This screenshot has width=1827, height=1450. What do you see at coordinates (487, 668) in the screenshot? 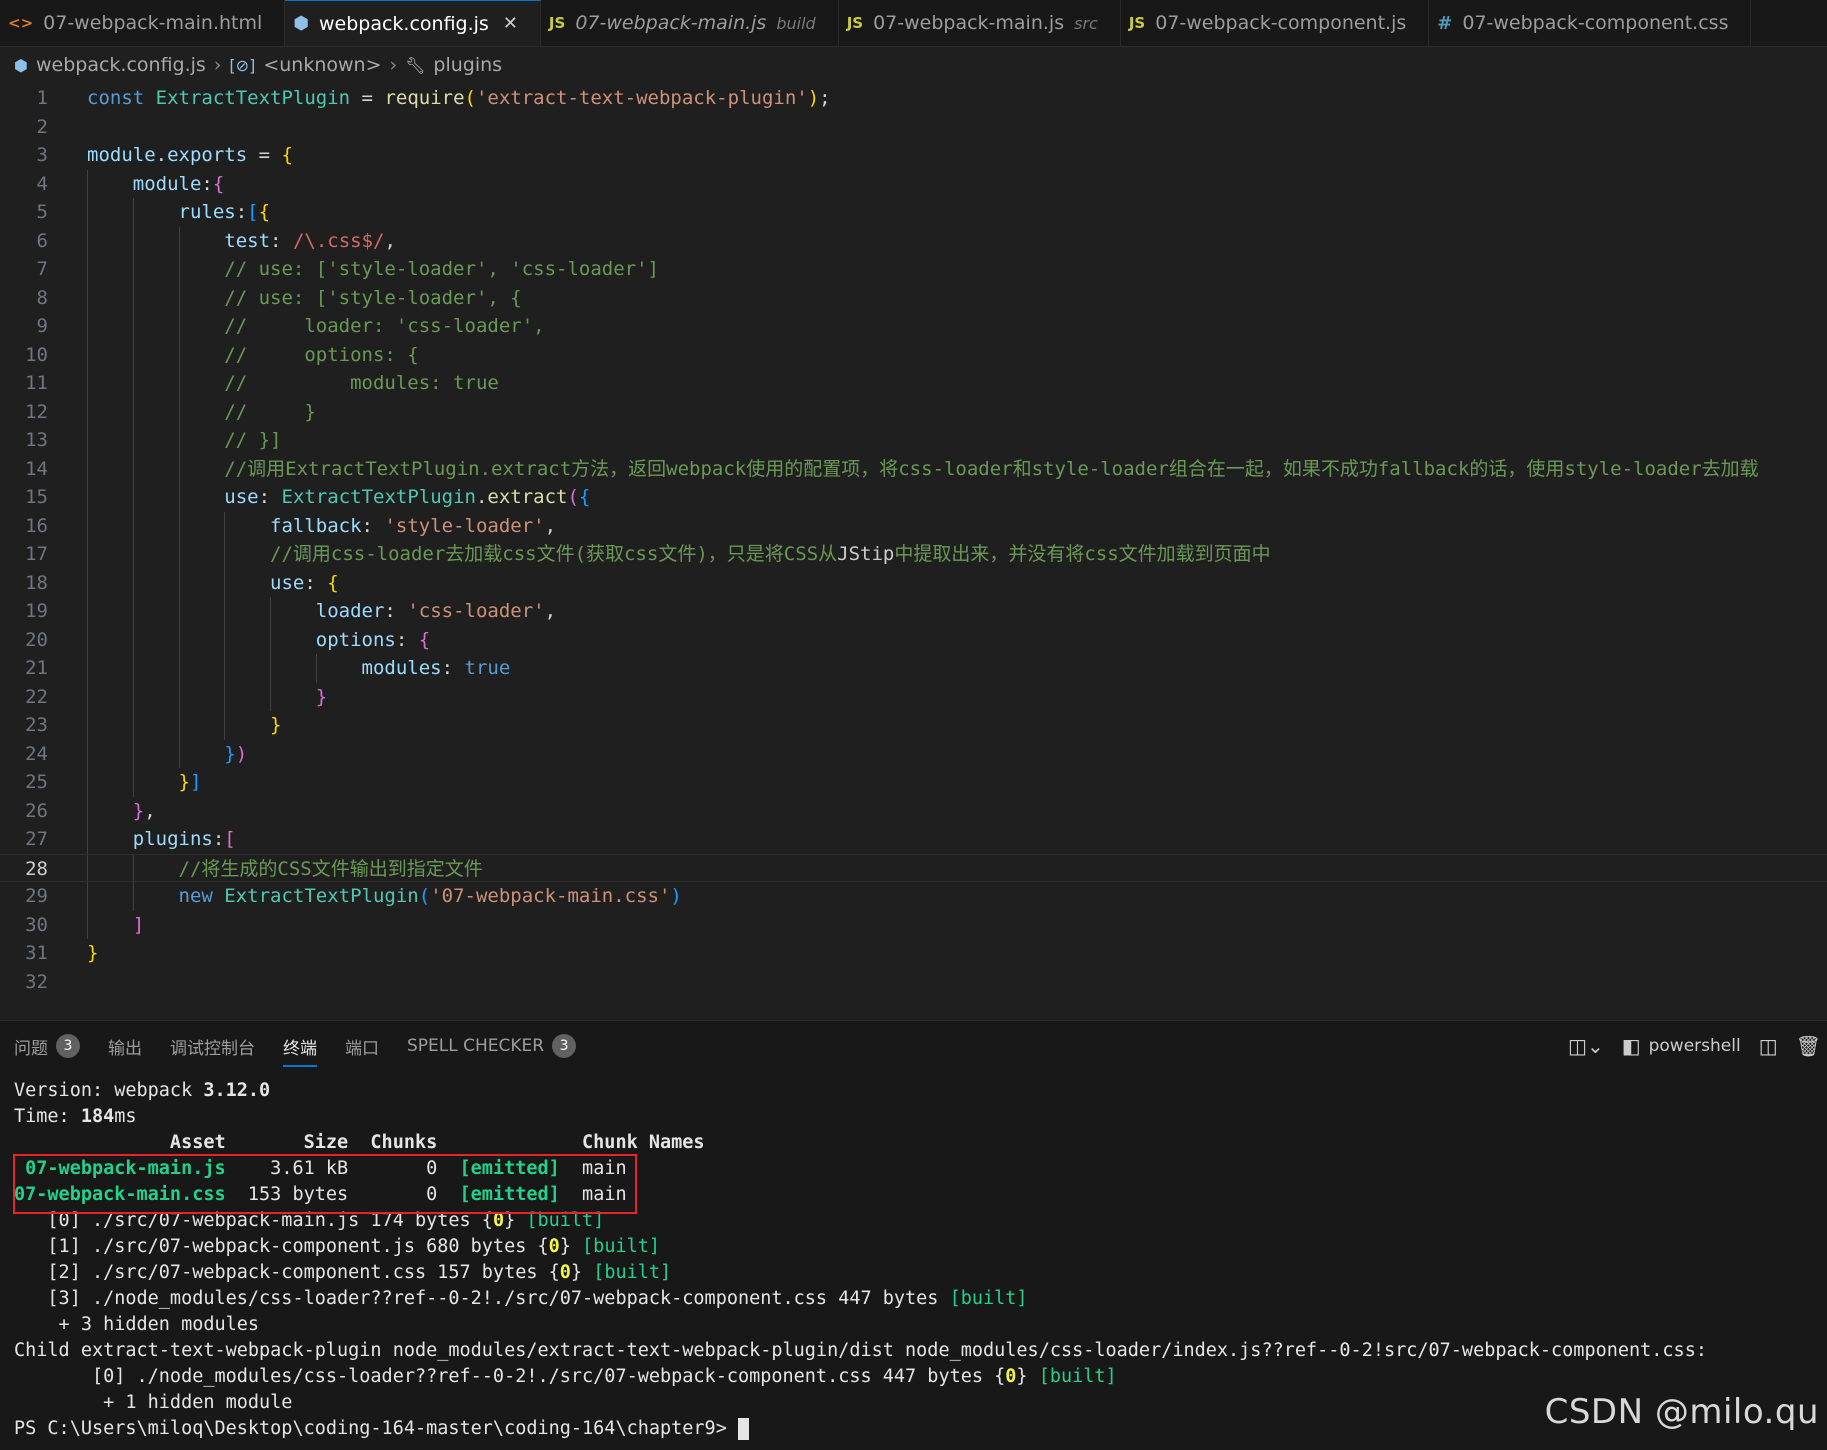
I see `code-token: true` at bounding box center [487, 668].